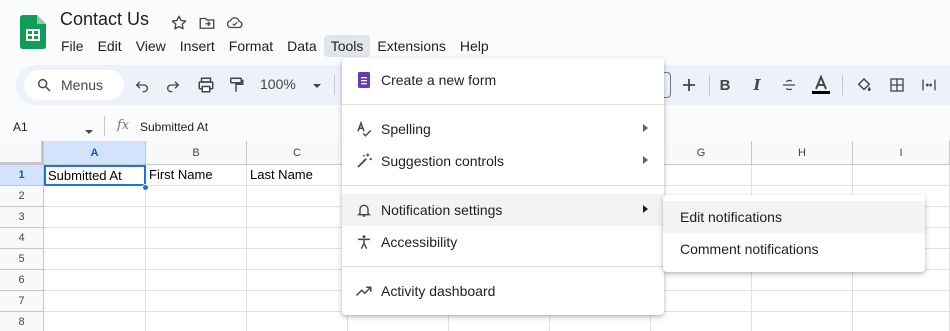  What do you see at coordinates (207, 23) in the screenshot?
I see `move-folder-icon` at bounding box center [207, 23].